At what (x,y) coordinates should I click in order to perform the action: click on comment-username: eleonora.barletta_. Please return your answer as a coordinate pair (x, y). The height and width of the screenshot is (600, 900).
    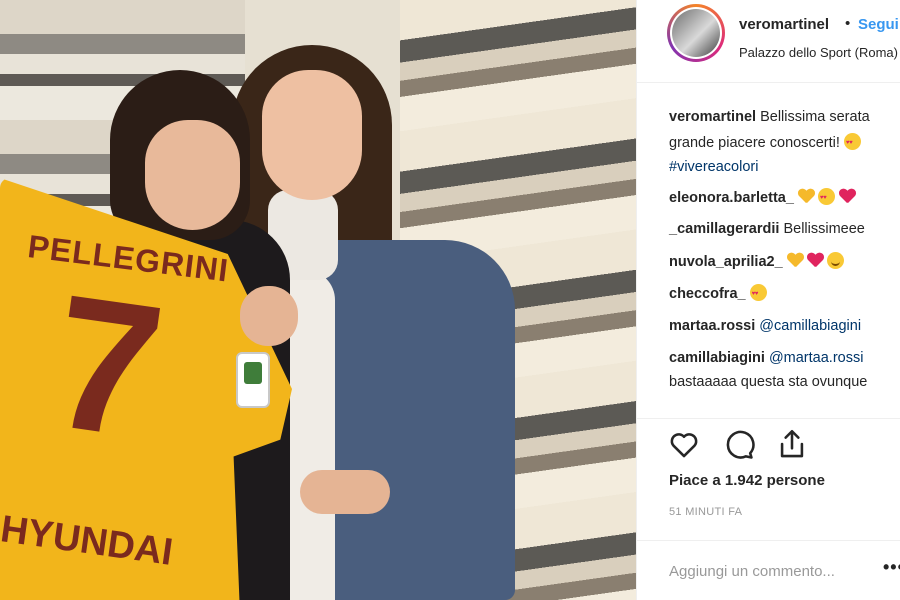
    Looking at the image, I should click on (731, 198).